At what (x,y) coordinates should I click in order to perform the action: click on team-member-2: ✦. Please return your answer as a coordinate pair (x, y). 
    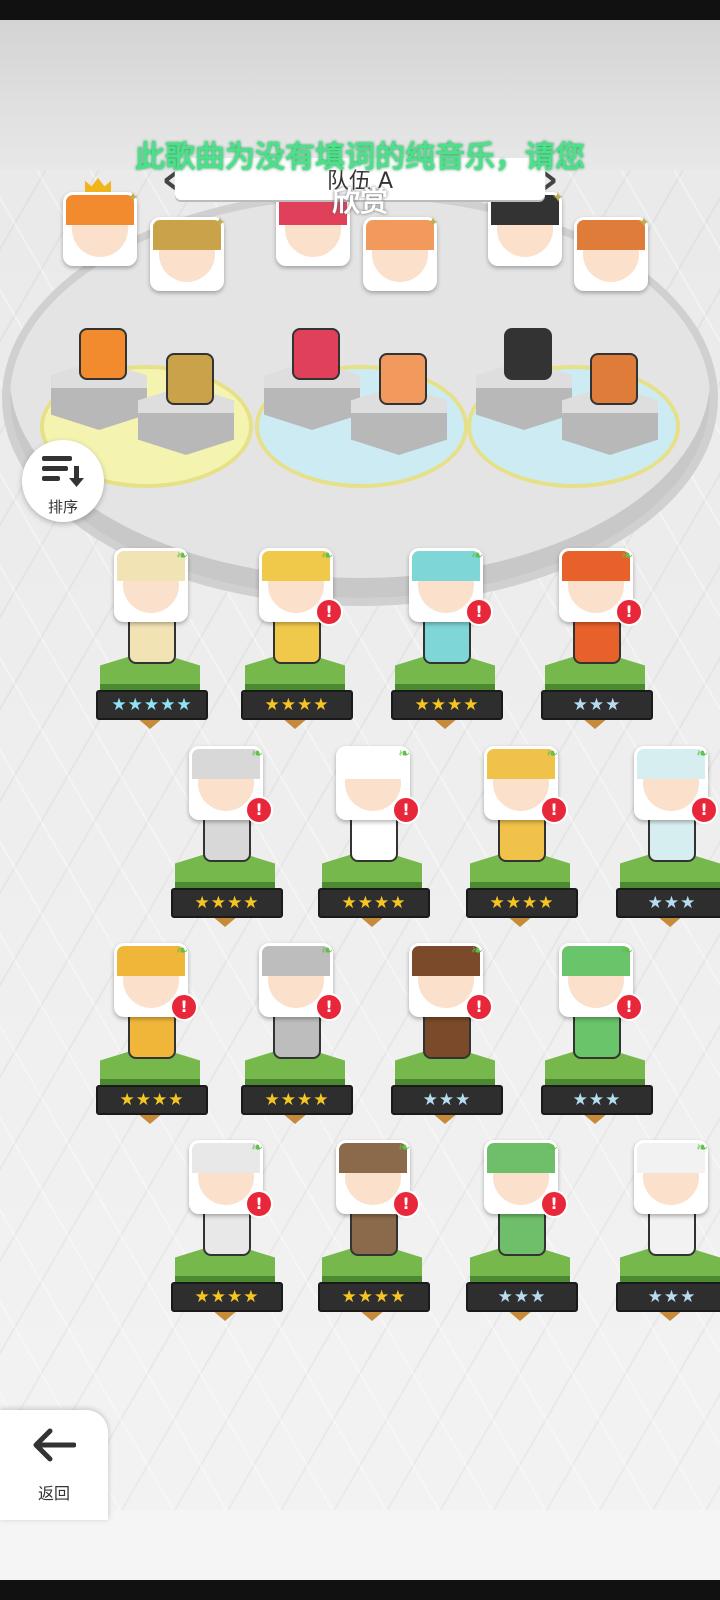
    Looking at the image, I should click on (186, 335).